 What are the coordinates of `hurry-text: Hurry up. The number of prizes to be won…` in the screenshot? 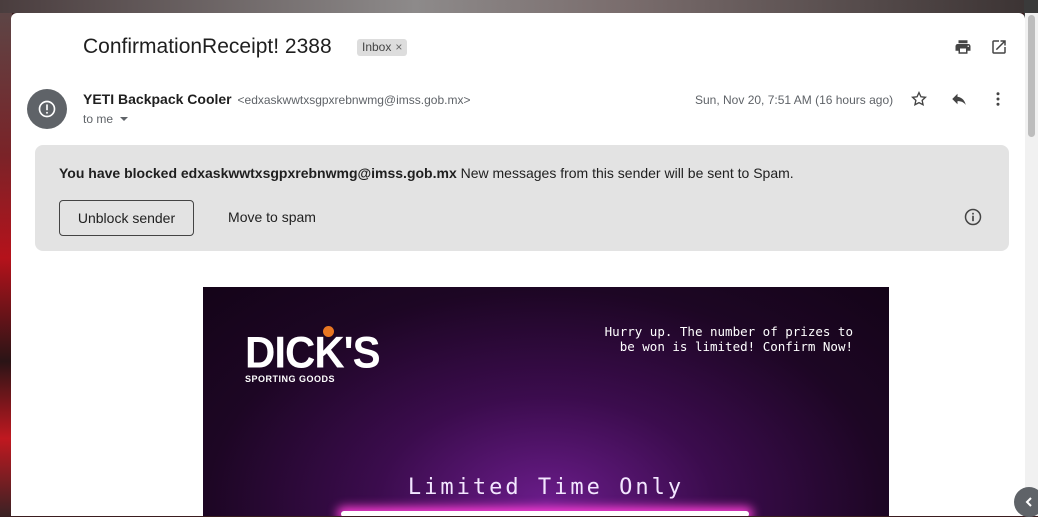 It's located at (728, 339).